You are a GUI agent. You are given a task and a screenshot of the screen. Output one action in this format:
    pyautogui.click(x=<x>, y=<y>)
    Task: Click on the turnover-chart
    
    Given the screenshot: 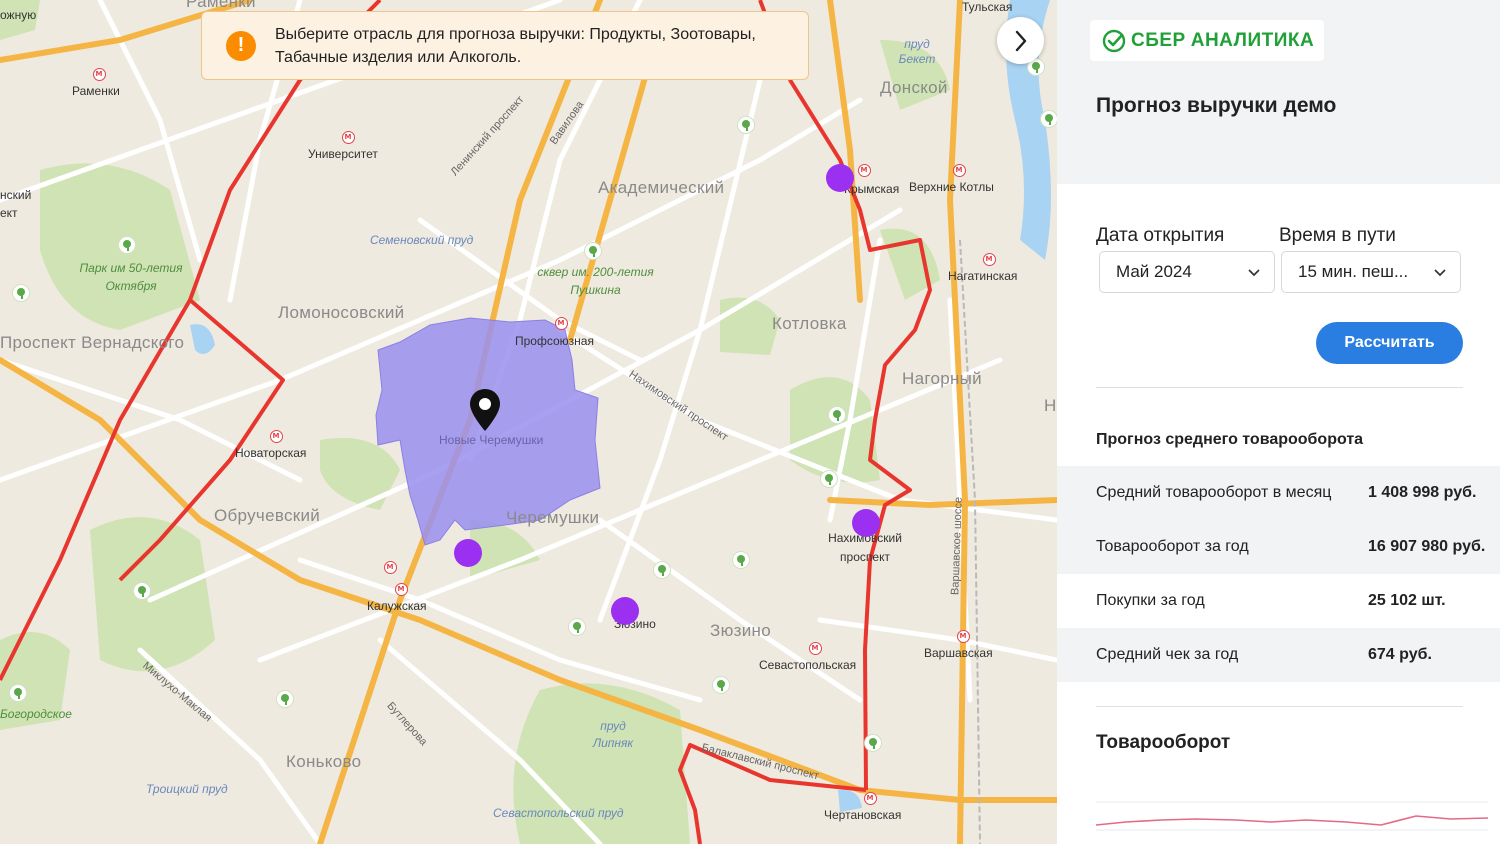 What is the action you would take?
    pyautogui.click(x=1292, y=822)
    